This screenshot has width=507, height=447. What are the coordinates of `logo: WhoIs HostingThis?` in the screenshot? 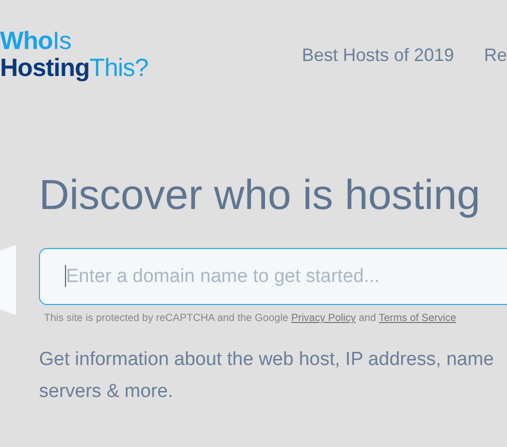 It's located at (151, 55).